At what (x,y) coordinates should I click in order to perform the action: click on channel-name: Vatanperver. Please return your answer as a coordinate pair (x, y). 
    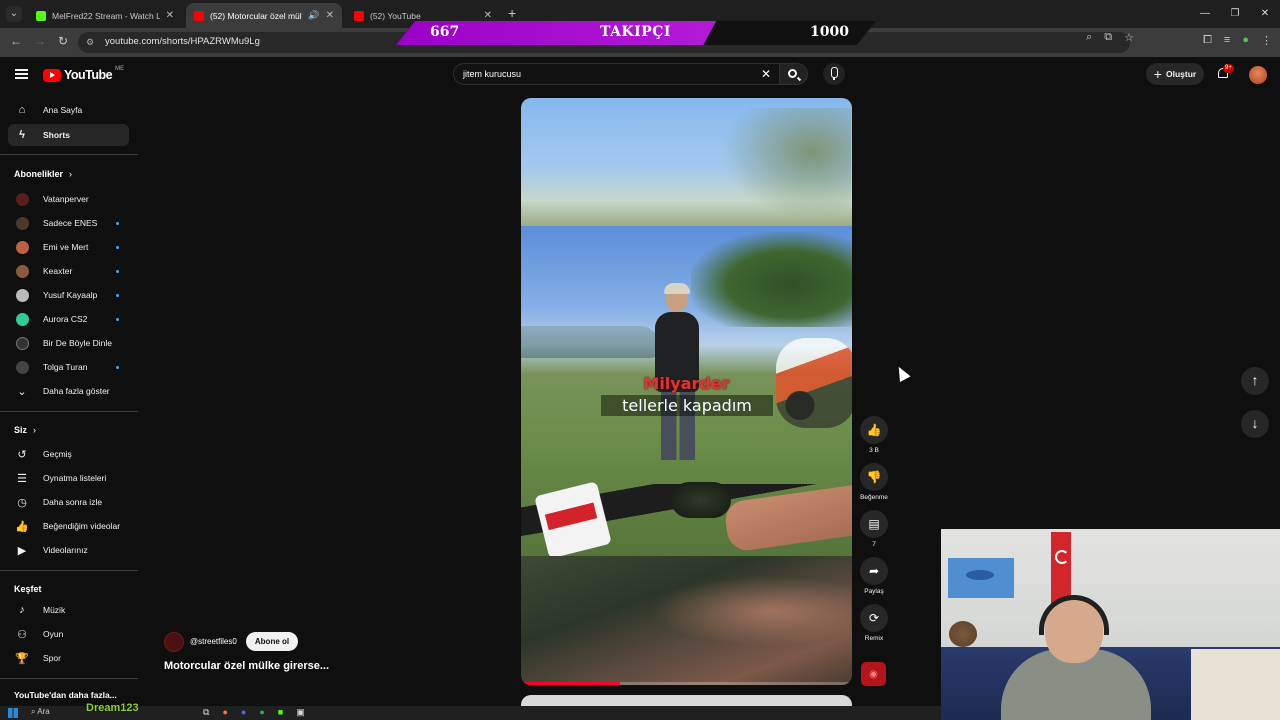
    Looking at the image, I should click on (66, 199).